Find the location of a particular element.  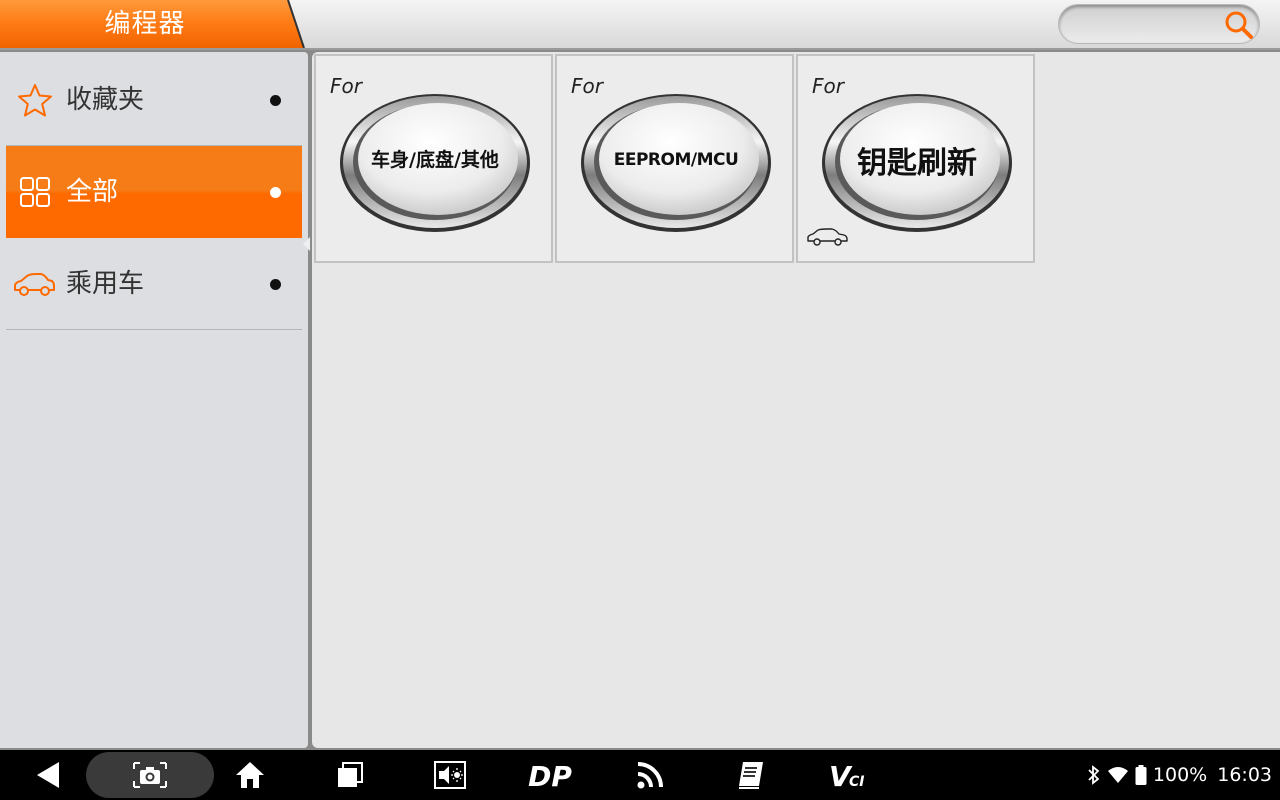

bluetooth-icon is located at coordinates (1094, 775).